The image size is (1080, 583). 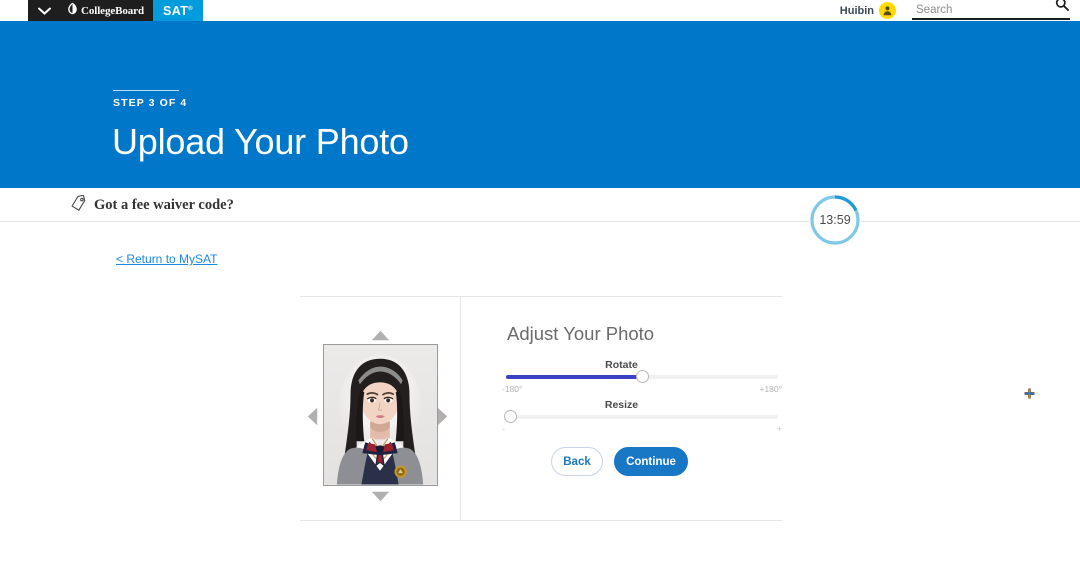 I want to click on top-nav-right-group: Huibin, so click(x=960, y=10).